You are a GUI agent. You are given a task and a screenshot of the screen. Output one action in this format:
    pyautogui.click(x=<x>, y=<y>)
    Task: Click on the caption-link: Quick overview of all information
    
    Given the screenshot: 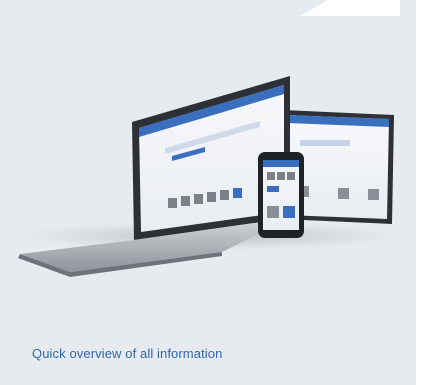 What is the action you would take?
    pyautogui.click(x=127, y=353)
    